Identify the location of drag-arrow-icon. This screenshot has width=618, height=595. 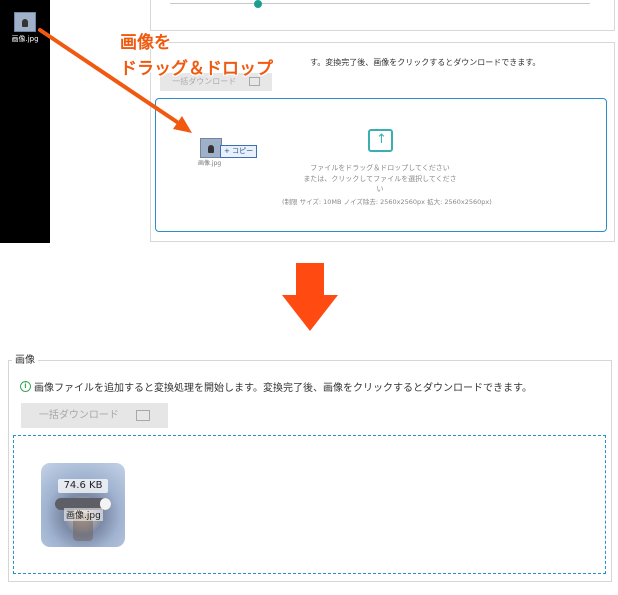
(115, 80).